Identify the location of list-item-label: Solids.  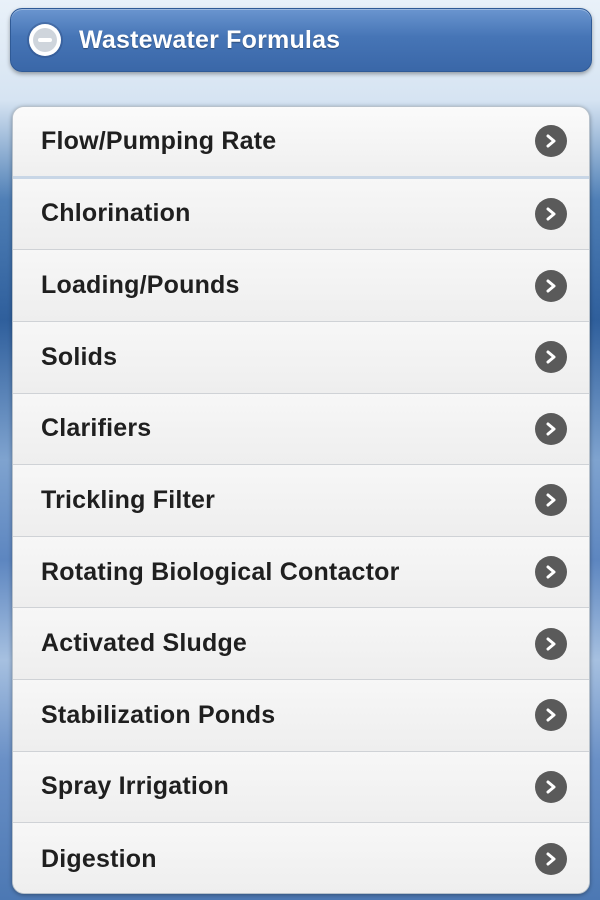
(79, 356).